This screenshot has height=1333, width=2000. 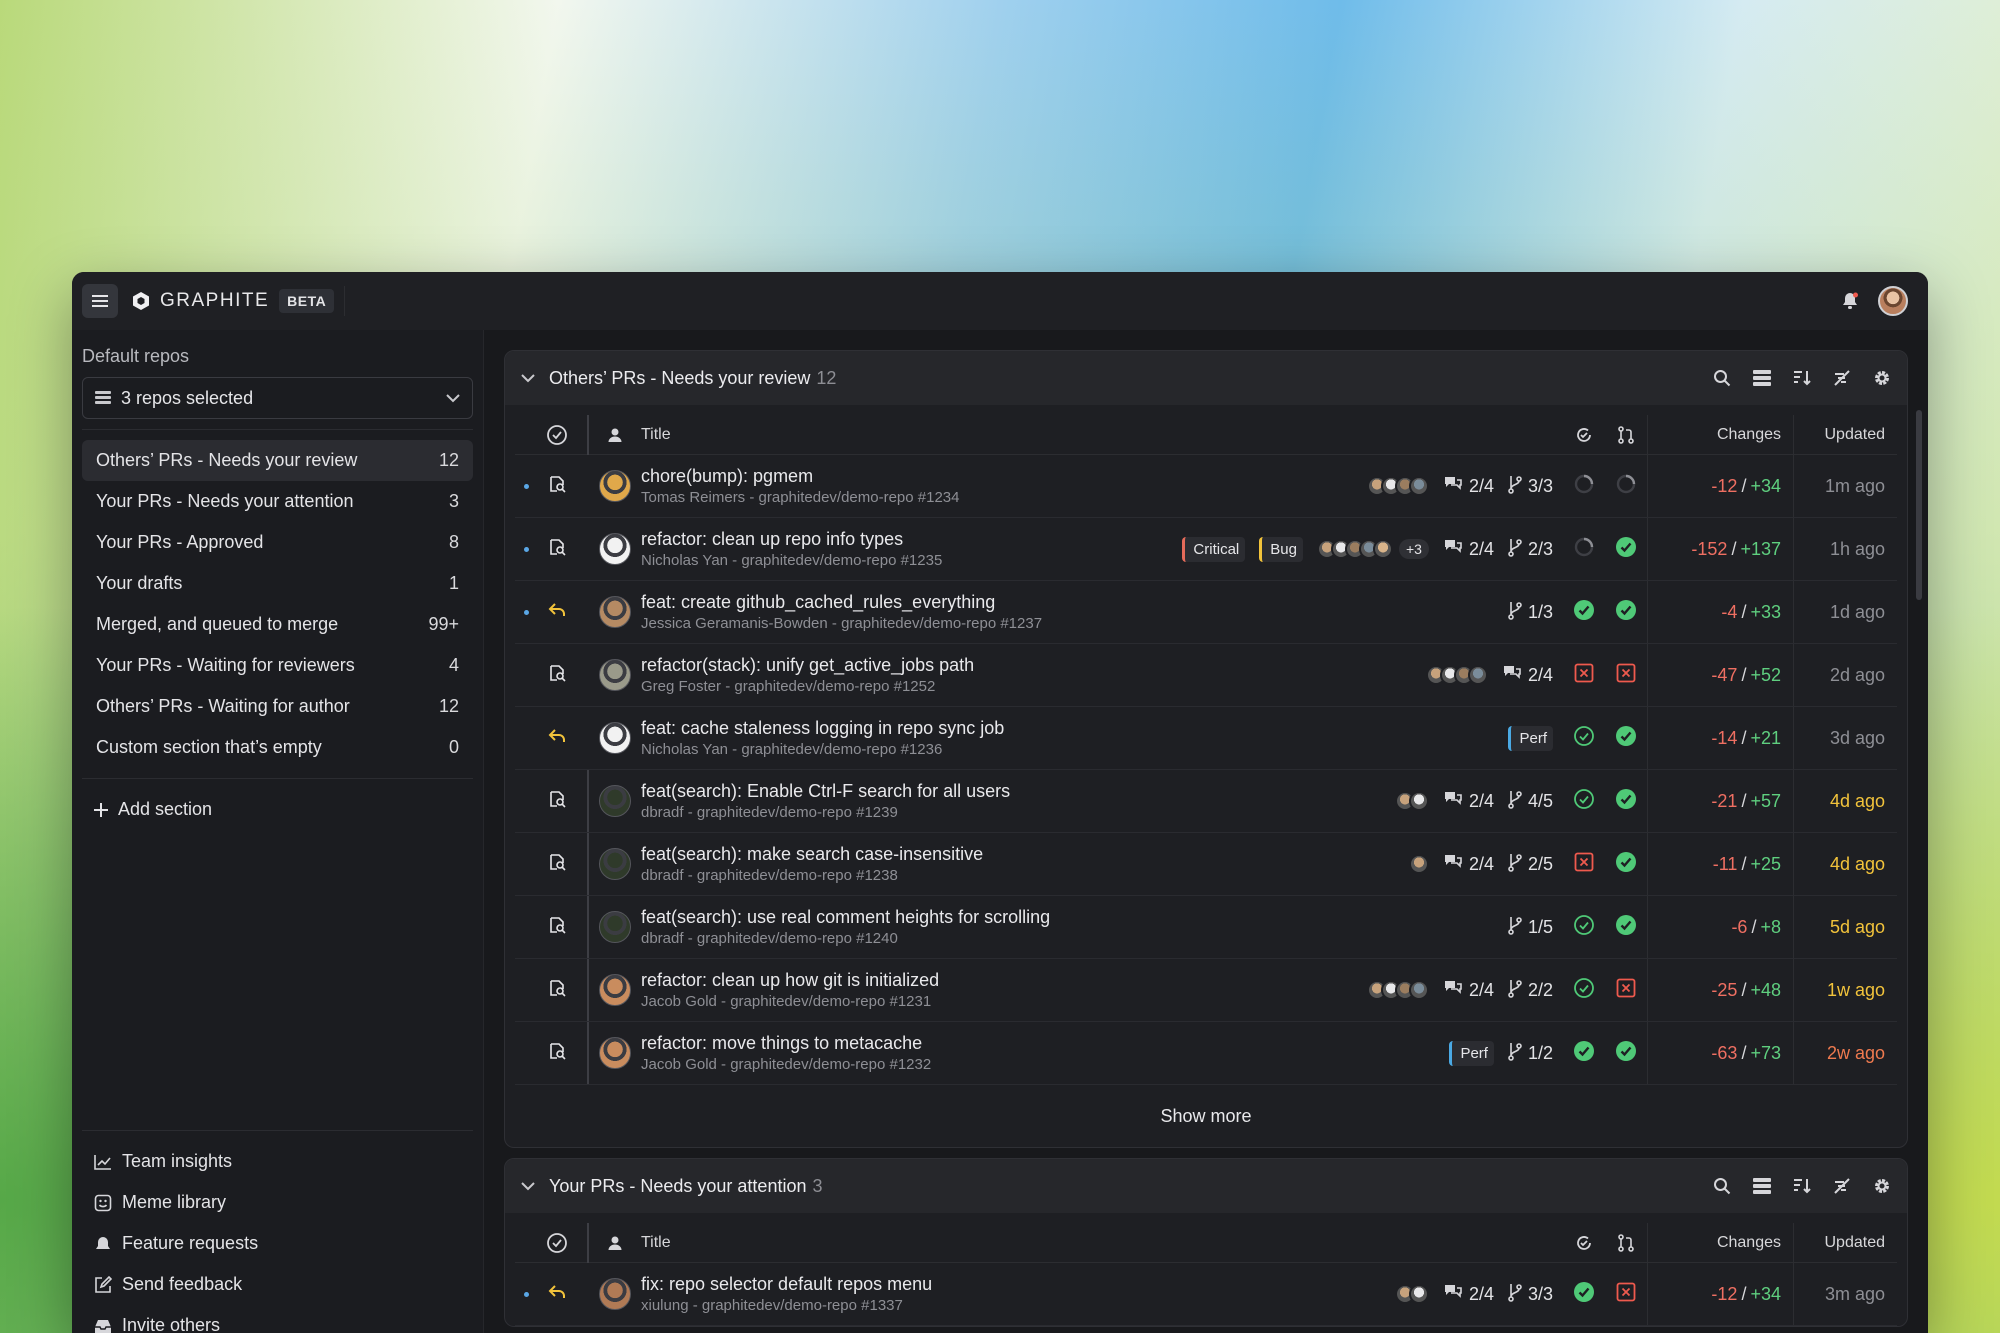 I want to click on pr-title: refactor: clean up repo info types, so click(x=911, y=539).